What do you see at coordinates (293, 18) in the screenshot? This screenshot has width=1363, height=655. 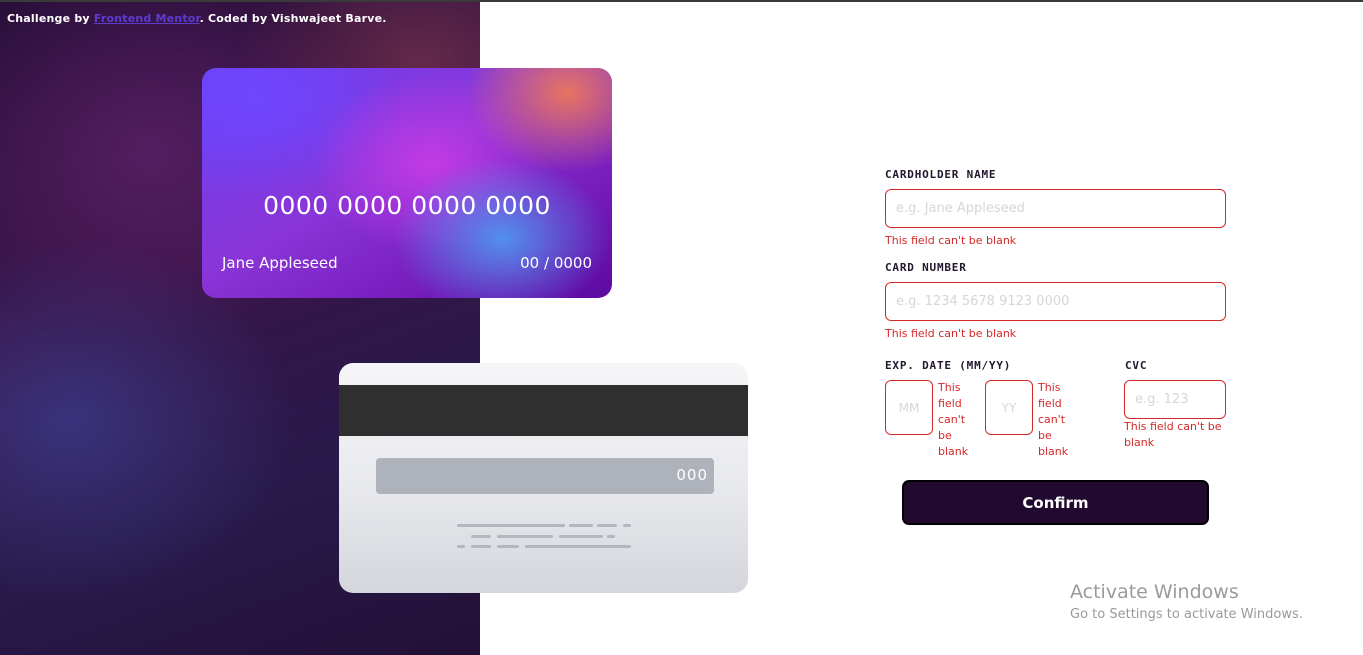 I see `attribution-suffix: . Coded by Vishwajeet Barve.` at bounding box center [293, 18].